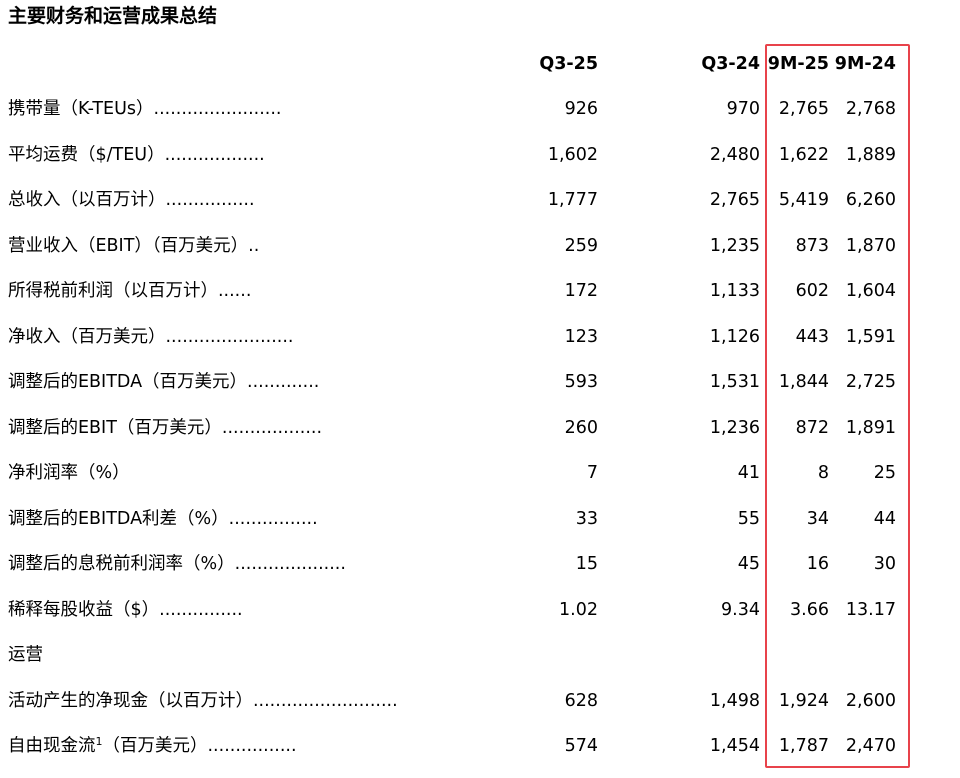 The height and width of the screenshot is (778, 960). Describe the element at coordinates (581, 246) in the screenshot. I see `cell-q3-25: 259` at that location.